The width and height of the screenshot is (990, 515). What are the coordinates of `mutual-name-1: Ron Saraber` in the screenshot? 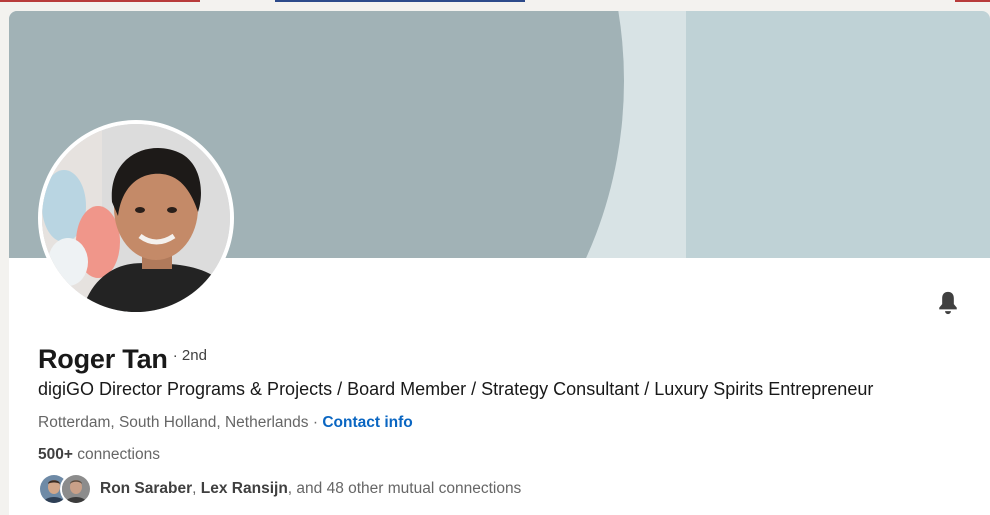 It's located at (146, 488).